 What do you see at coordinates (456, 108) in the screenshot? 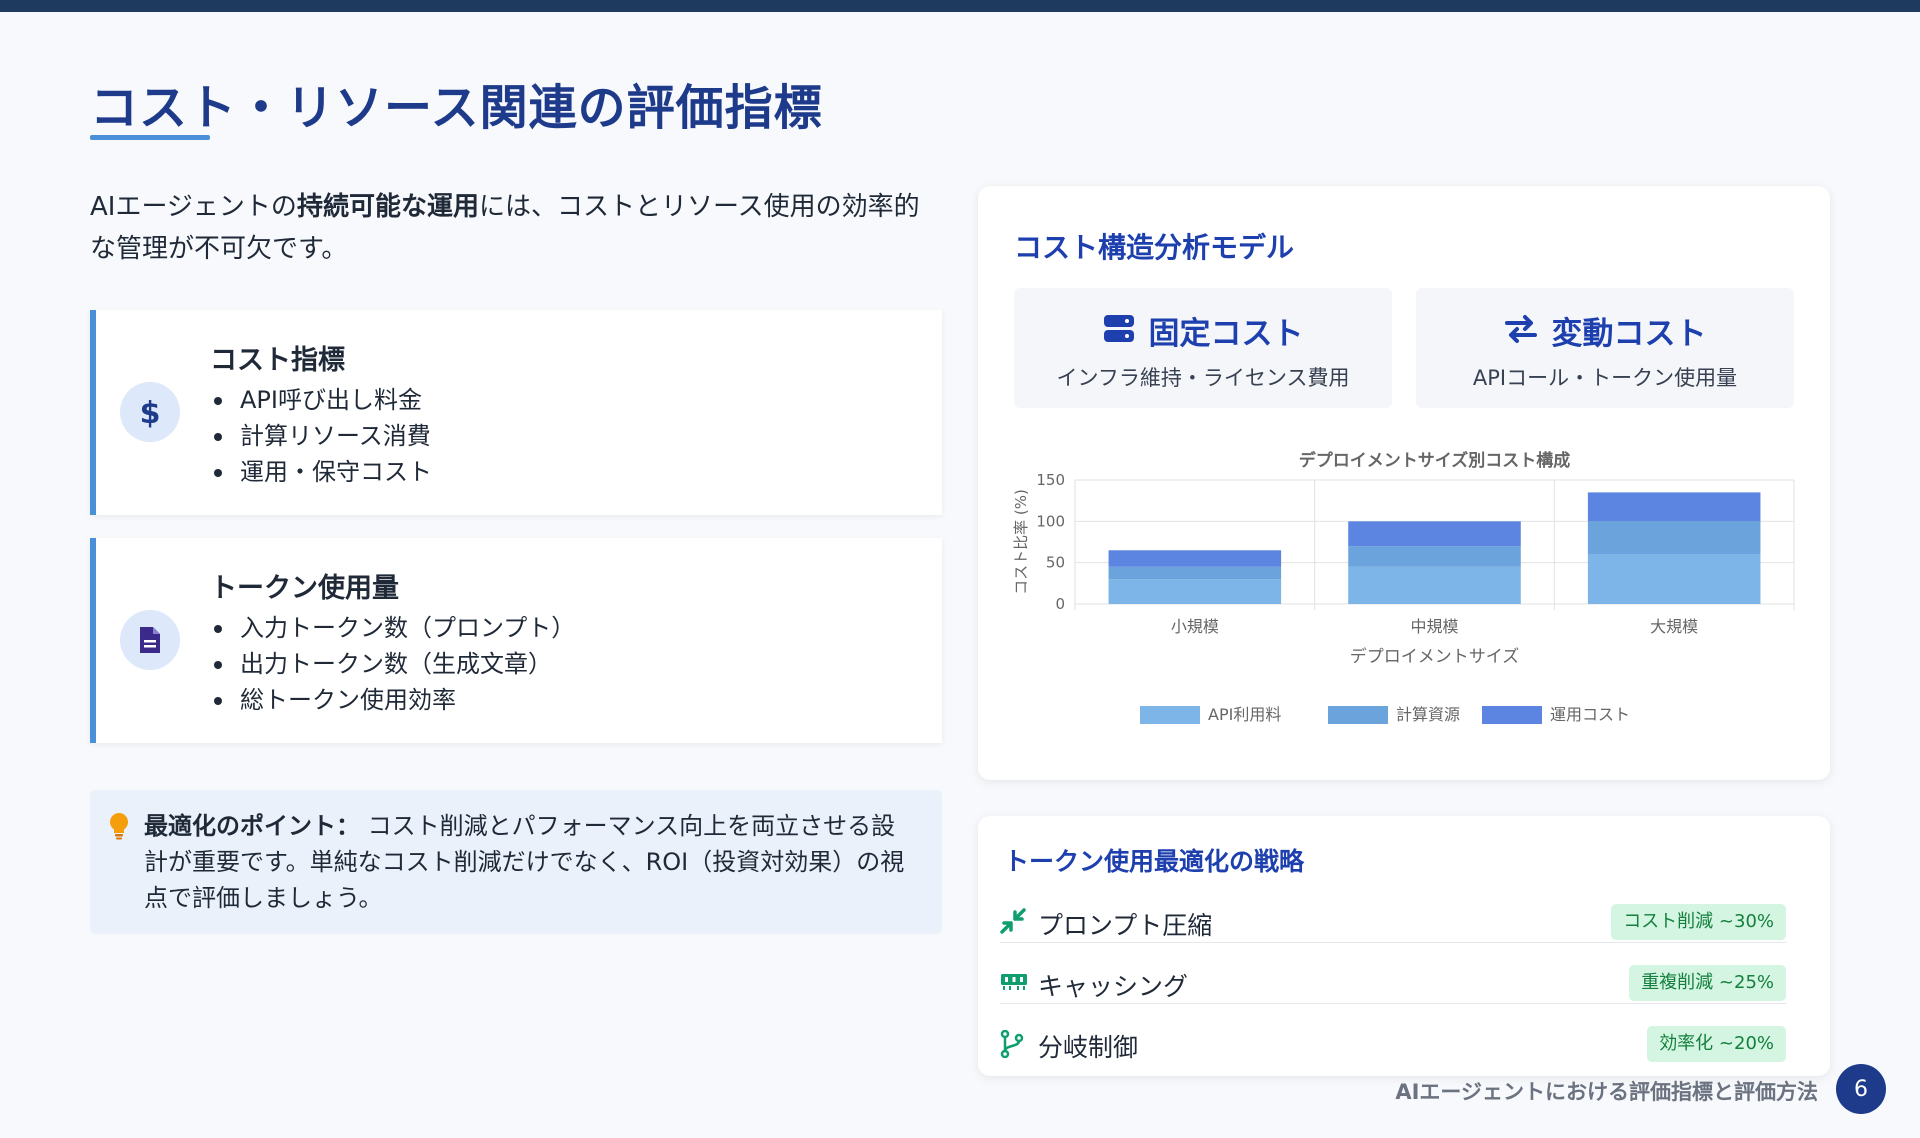
I see `page-title: コスト・リソース関連の評価指標` at bounding box center [456, 108].